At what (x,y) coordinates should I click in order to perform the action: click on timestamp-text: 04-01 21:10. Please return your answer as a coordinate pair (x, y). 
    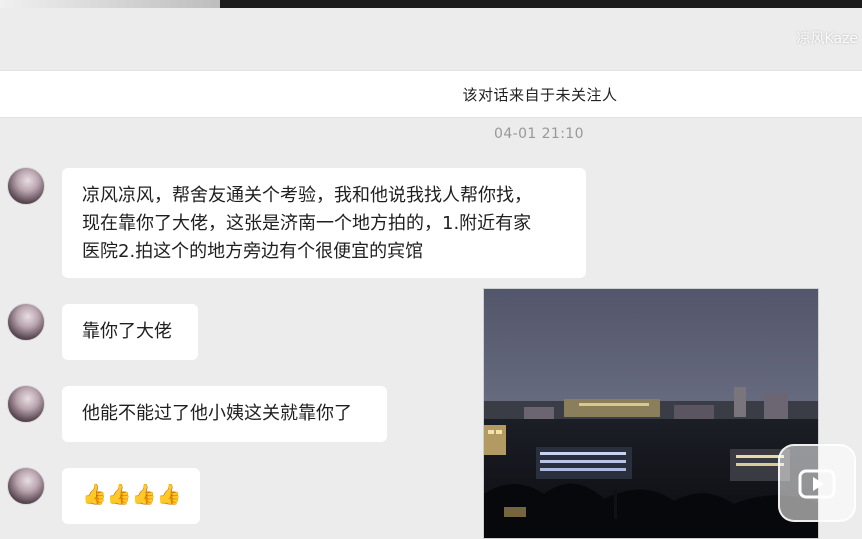
    Looking at the image, I should click on (539, 134).